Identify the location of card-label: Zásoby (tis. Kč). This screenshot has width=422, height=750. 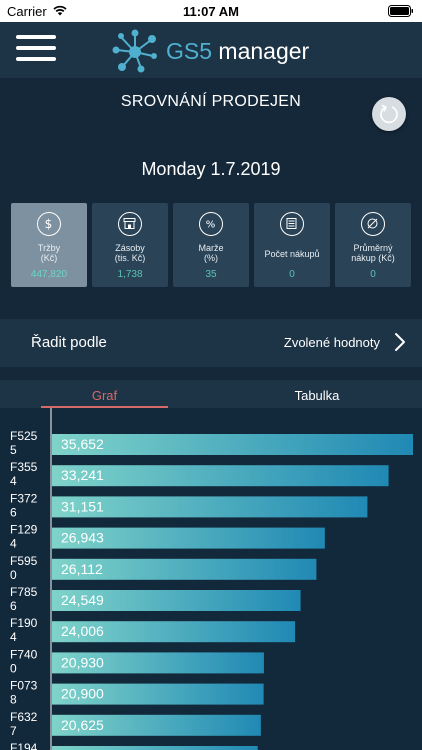
(130, 253).